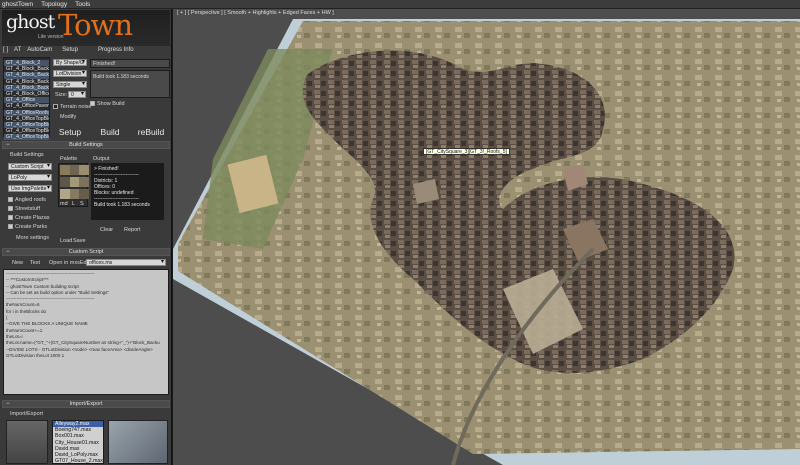  Describe the element at coordinates (121, 77) in the screenshot. I see `progress-message: Build took 1.183 seconds` at that location.